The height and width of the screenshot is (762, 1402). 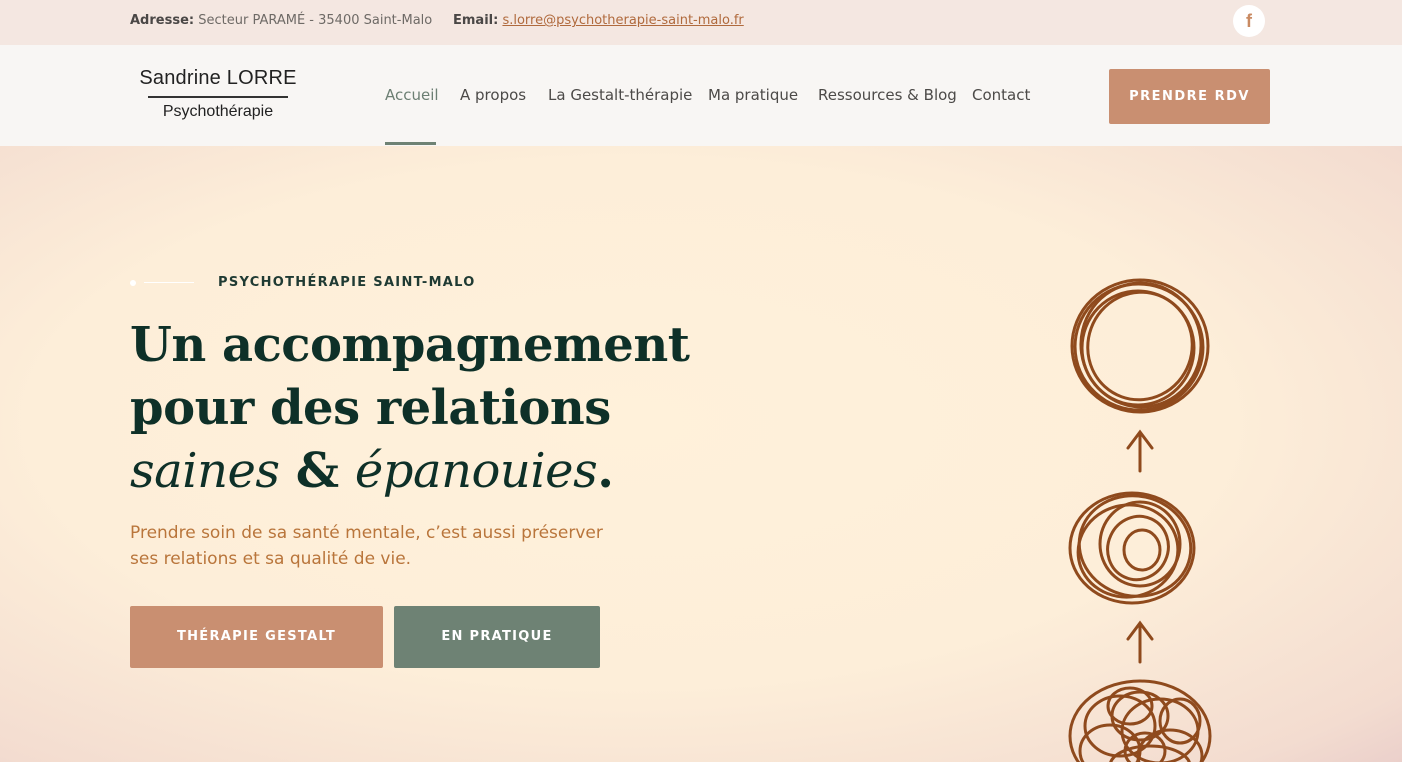 I want to click on nav-item-gestalt-therapie: La Gestalt-thérapie, so click(x=620, y=95).